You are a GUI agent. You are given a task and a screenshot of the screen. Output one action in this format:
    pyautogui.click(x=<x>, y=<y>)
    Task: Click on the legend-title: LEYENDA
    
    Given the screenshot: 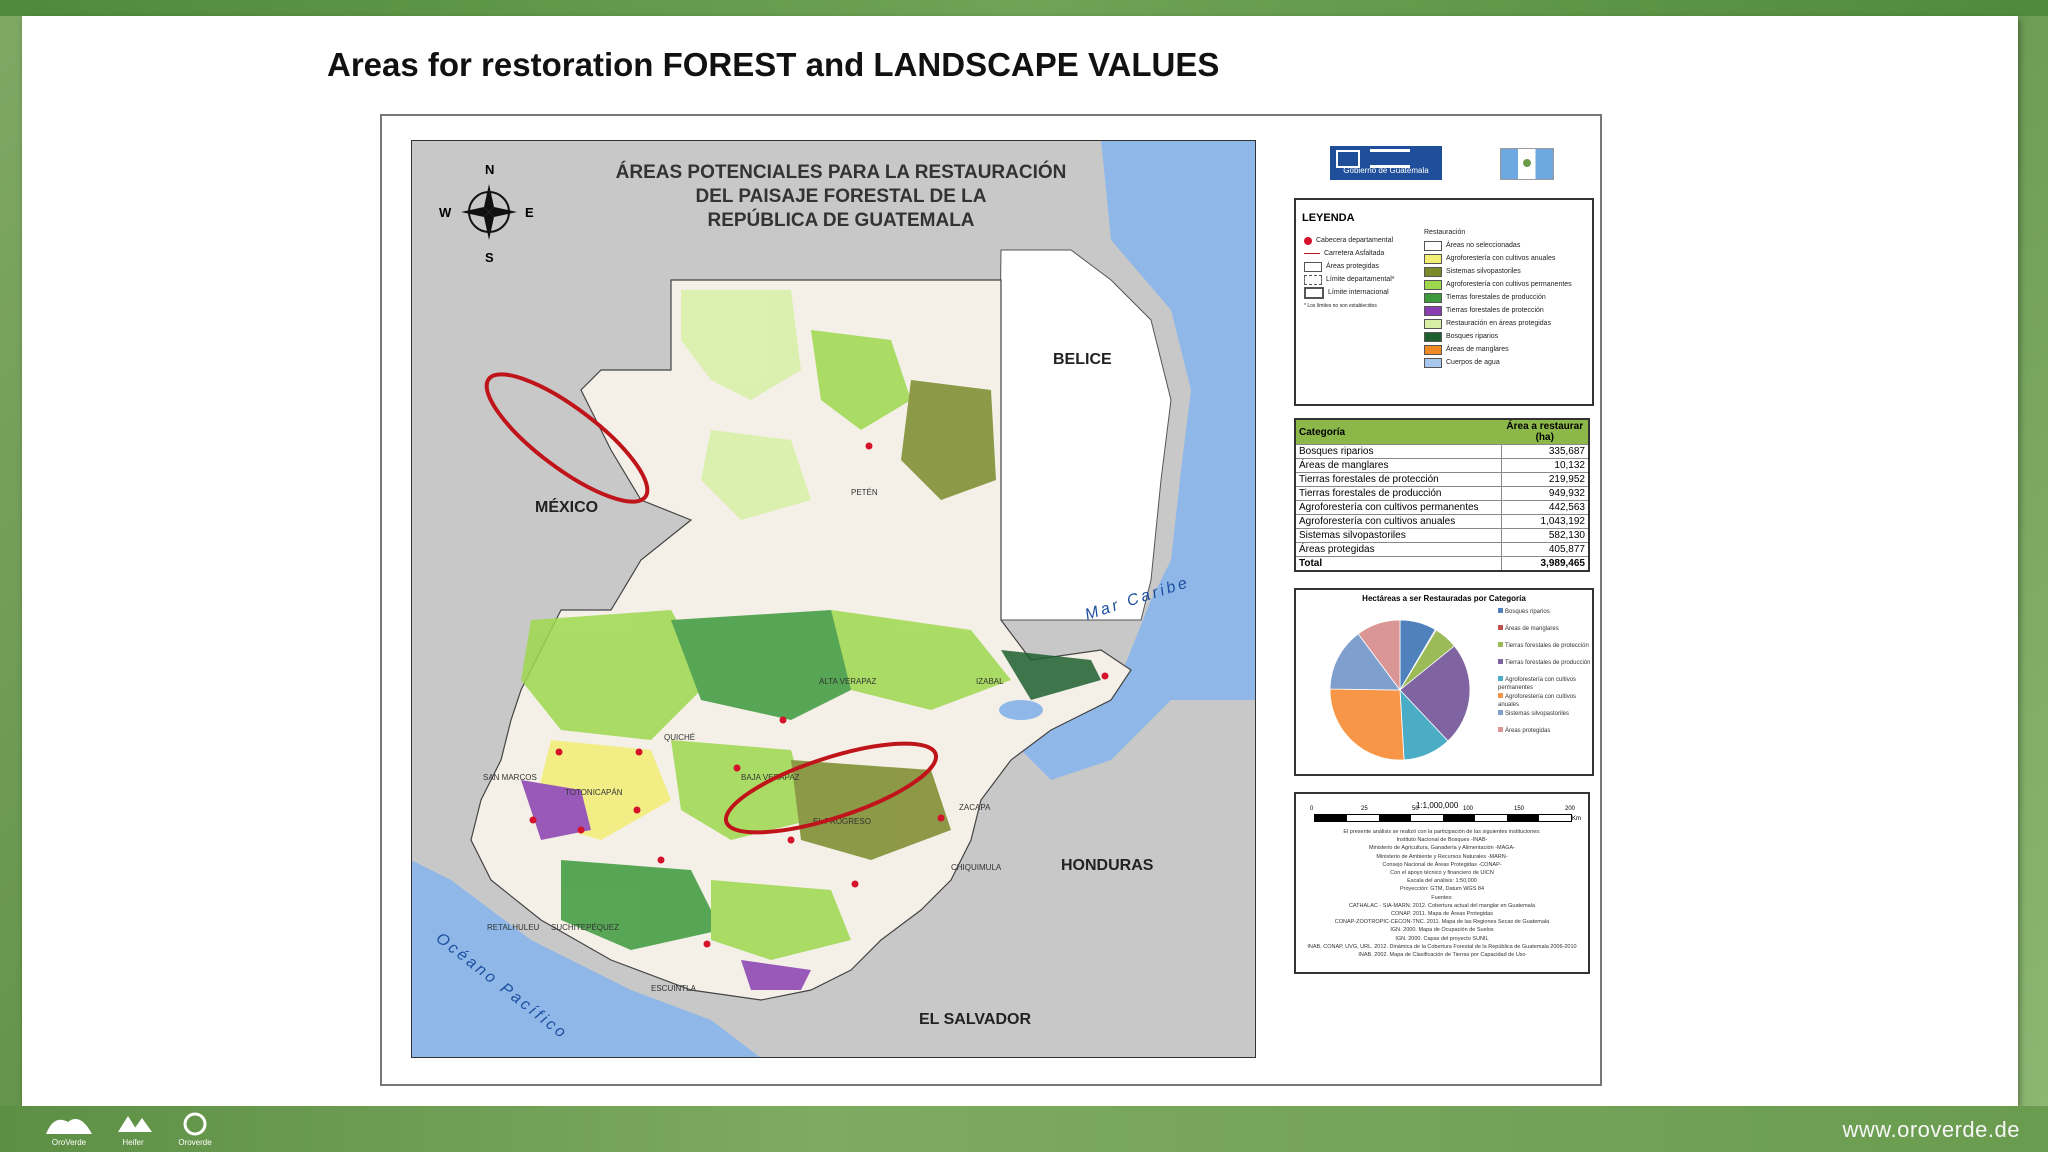 What is the action you would take?
    pyautogui.click(x=1328, y=218)
    